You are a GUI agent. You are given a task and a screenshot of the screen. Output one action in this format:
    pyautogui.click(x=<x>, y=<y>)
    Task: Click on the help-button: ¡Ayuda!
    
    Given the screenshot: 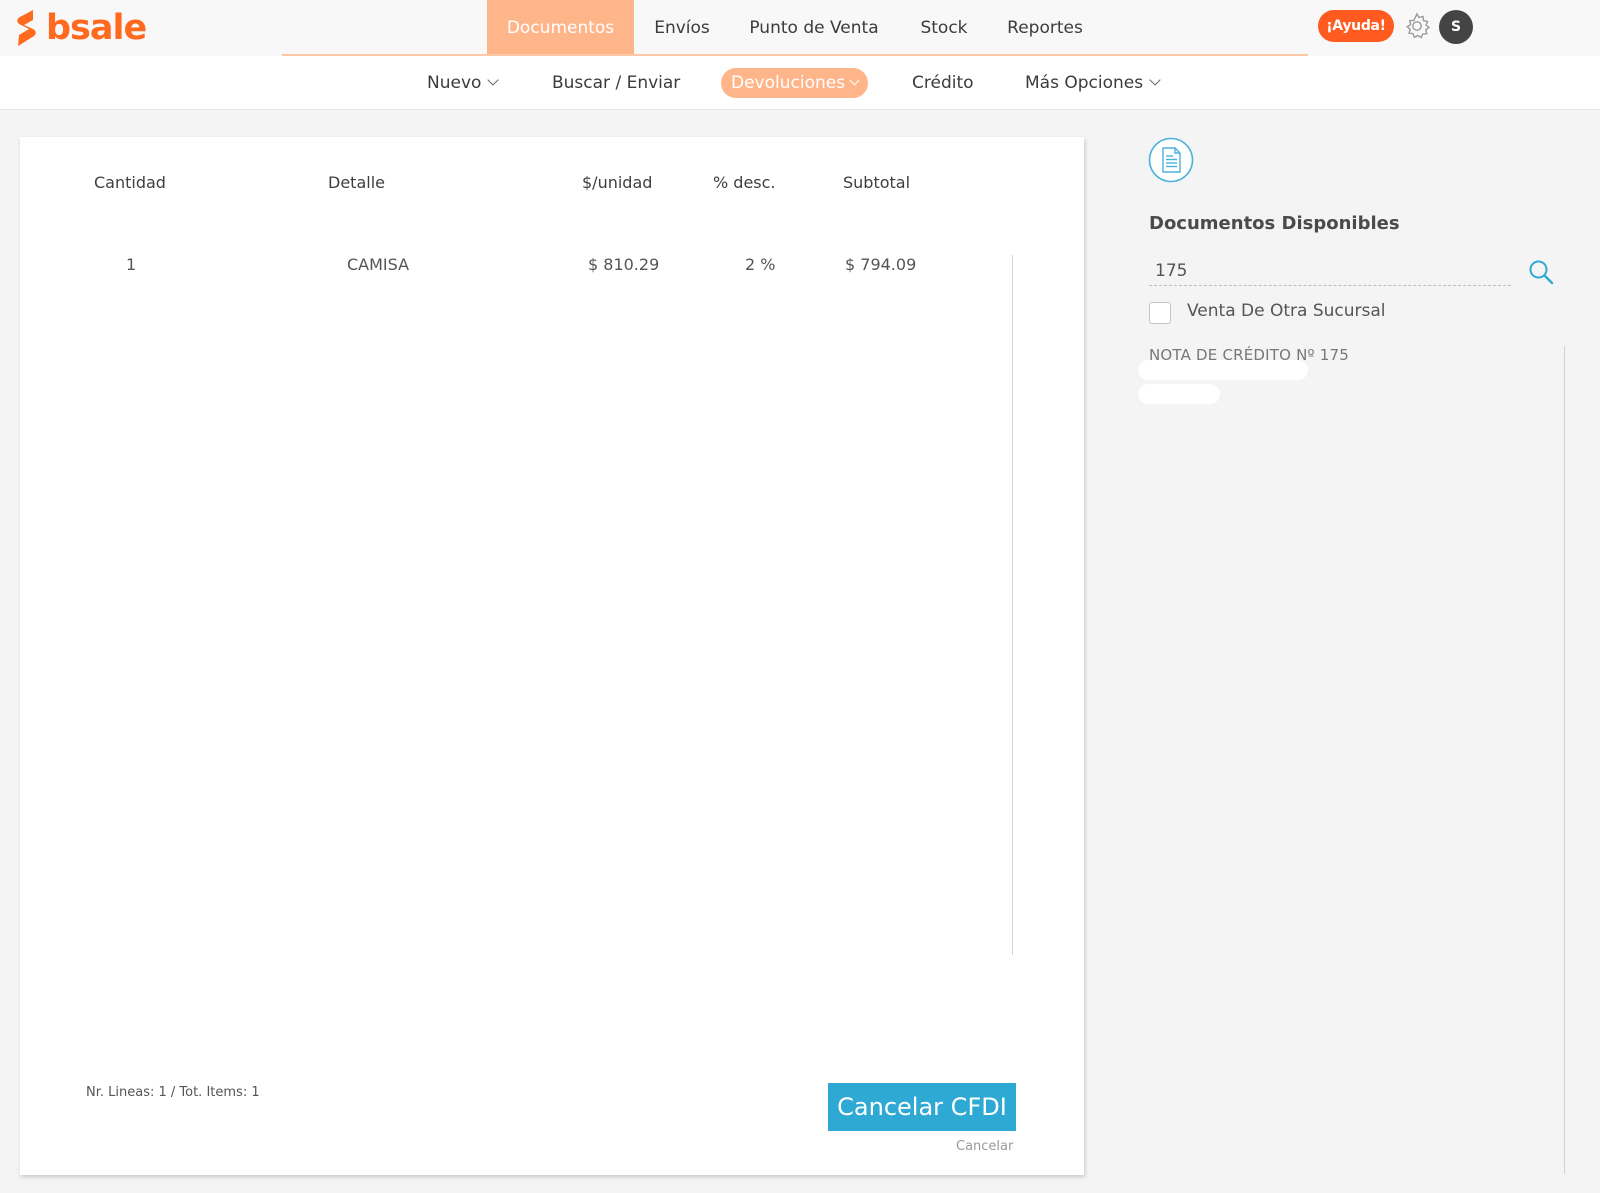 What is the action you would take?
    pyautogui.click(x=1356, y=26)
    